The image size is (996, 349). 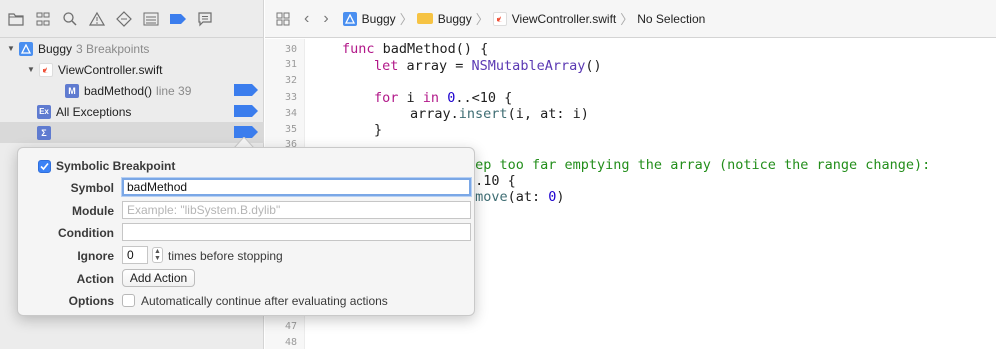 What do you see at coordinates (95, 279) in the screenshot?
I see `action-label: Action` at bounding box center [95, 279].